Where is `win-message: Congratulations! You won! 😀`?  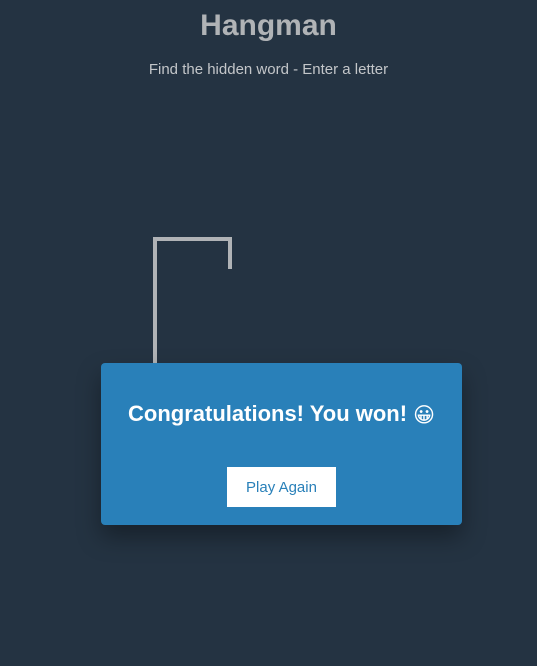 win-message: Congratulations! You won! 😀 is located at coordinates (281, 414).